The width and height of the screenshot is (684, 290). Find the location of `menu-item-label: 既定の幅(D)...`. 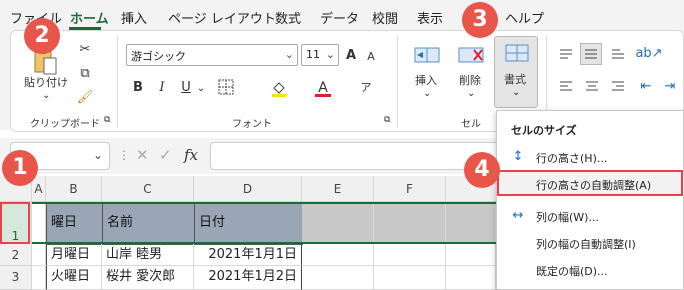

menu-item-label: 既定の幅(D)... is located at coordinates (572, 271).